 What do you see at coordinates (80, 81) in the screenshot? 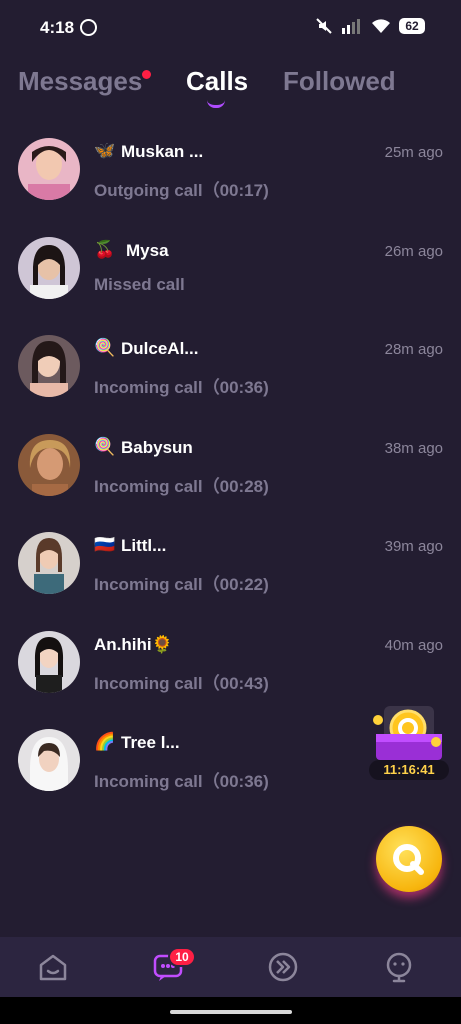
I see `tab-messages: Messages` at bounding box center [80, 81].